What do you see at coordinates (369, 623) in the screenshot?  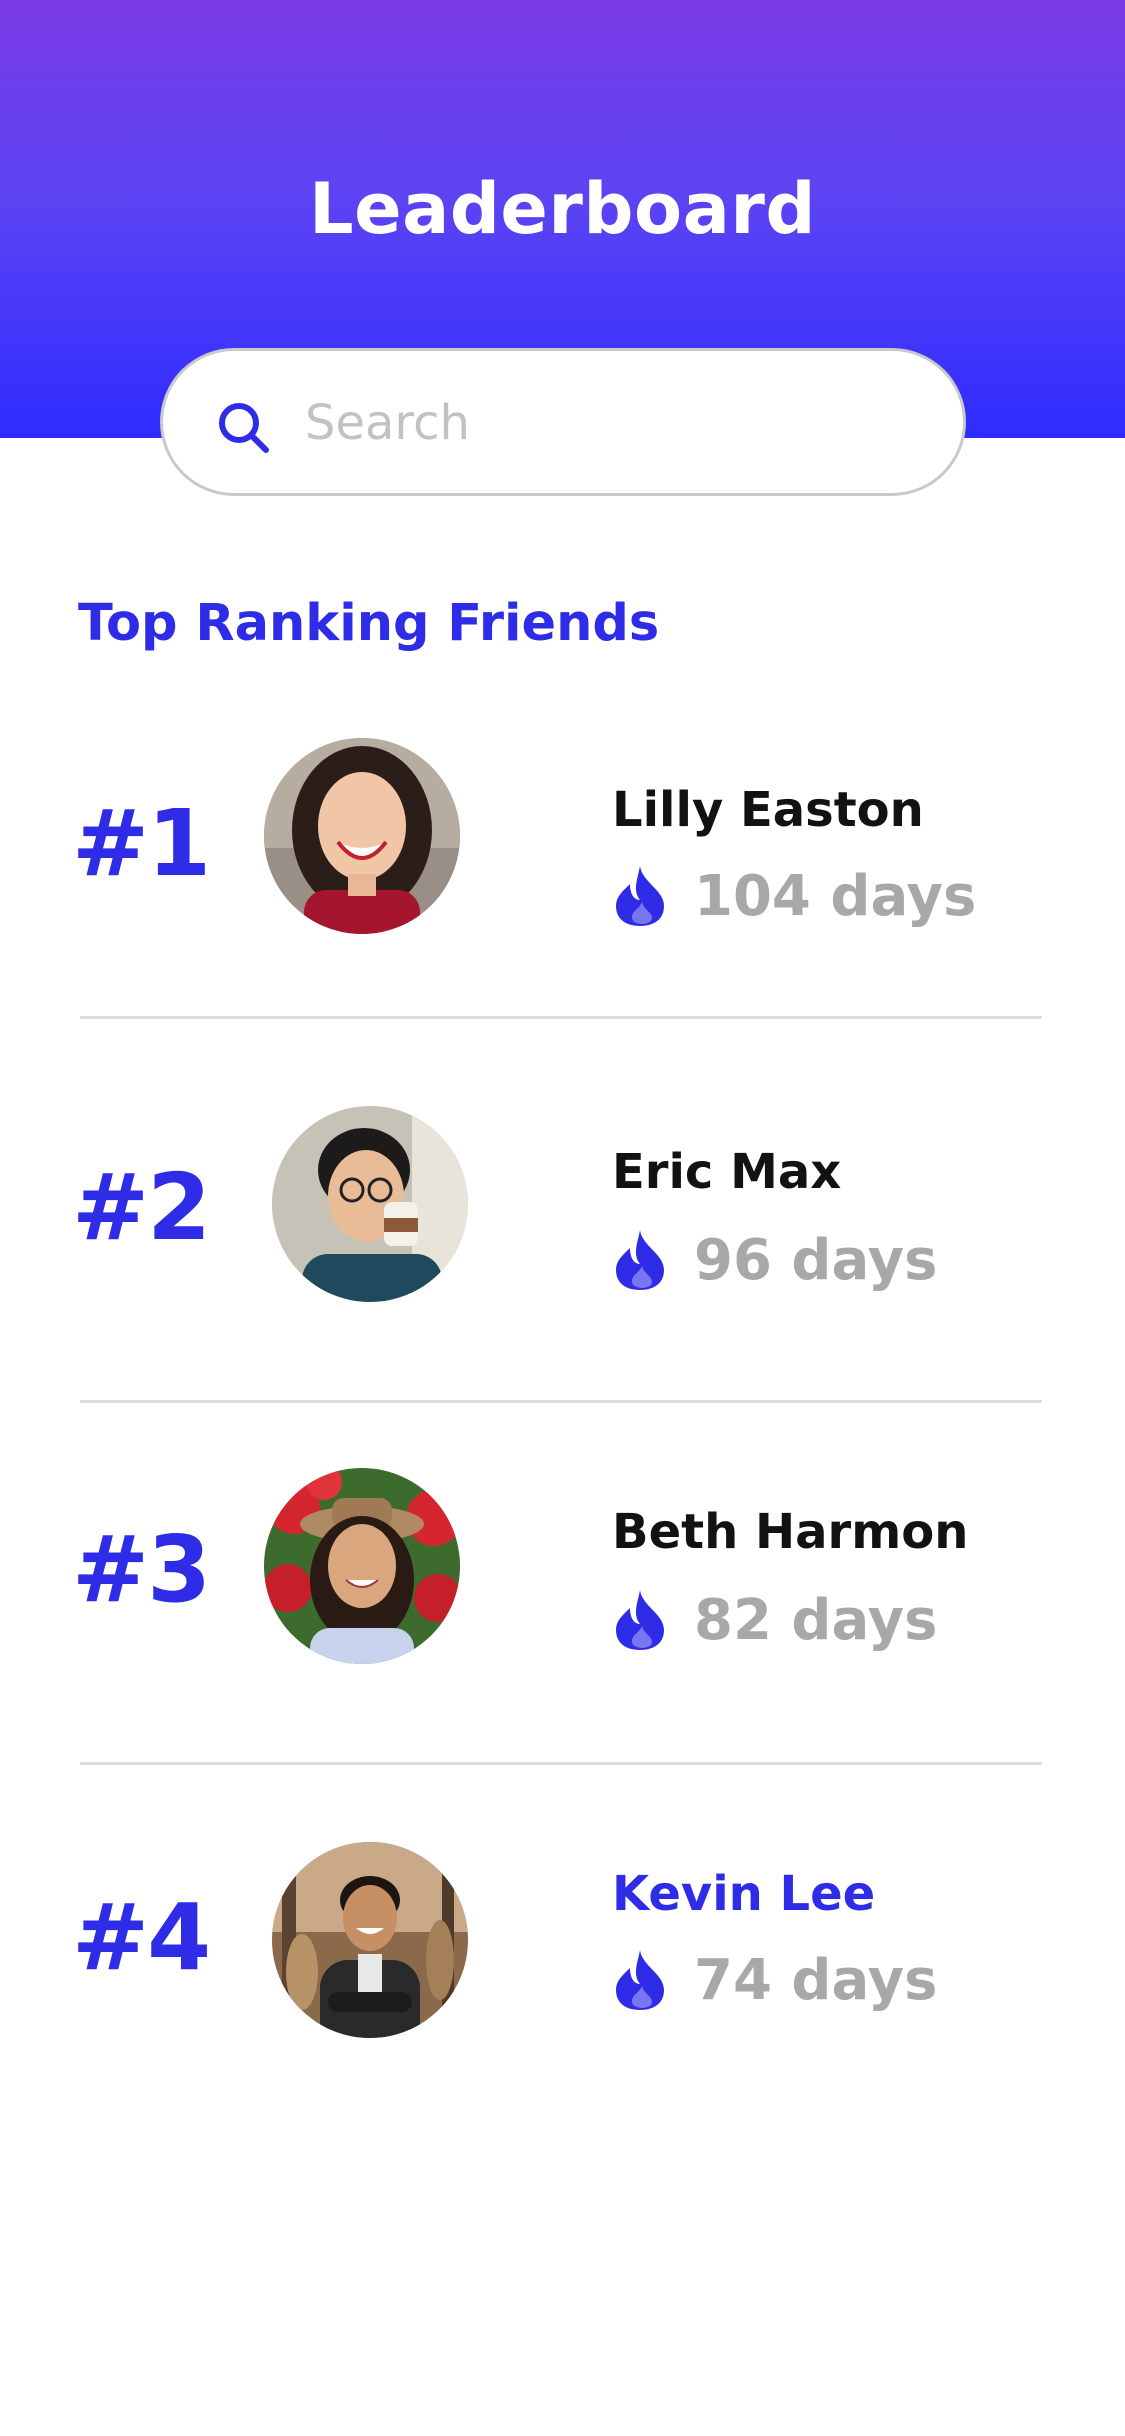 I see `section-title: Top Ranking Friends` at bounding box center [369, 623].